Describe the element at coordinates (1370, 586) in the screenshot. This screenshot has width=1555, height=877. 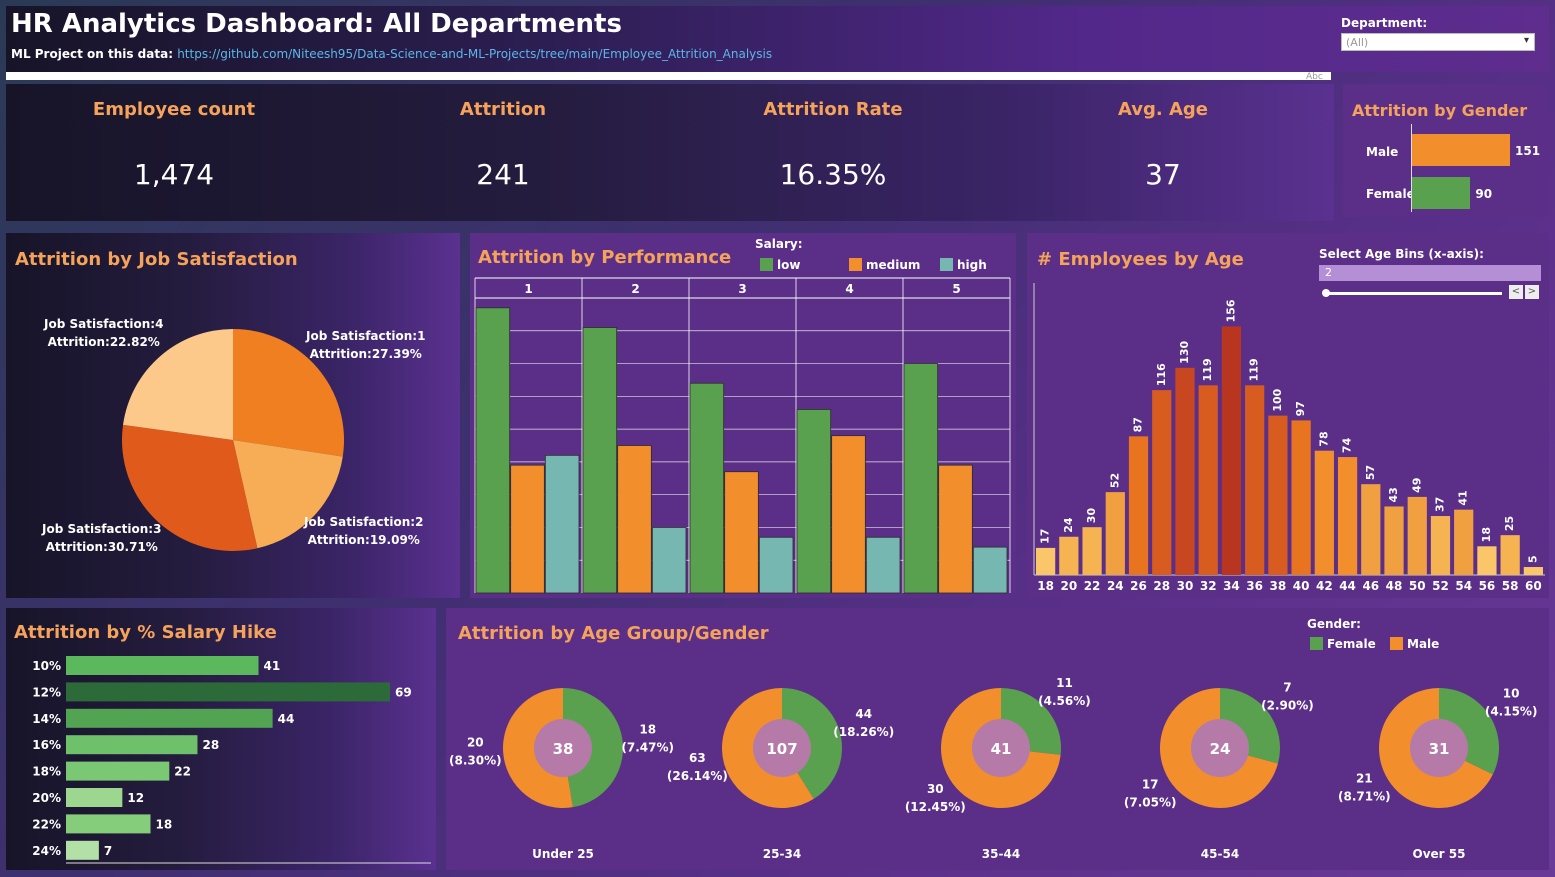
I see `age-tick-label: 46` at that location.